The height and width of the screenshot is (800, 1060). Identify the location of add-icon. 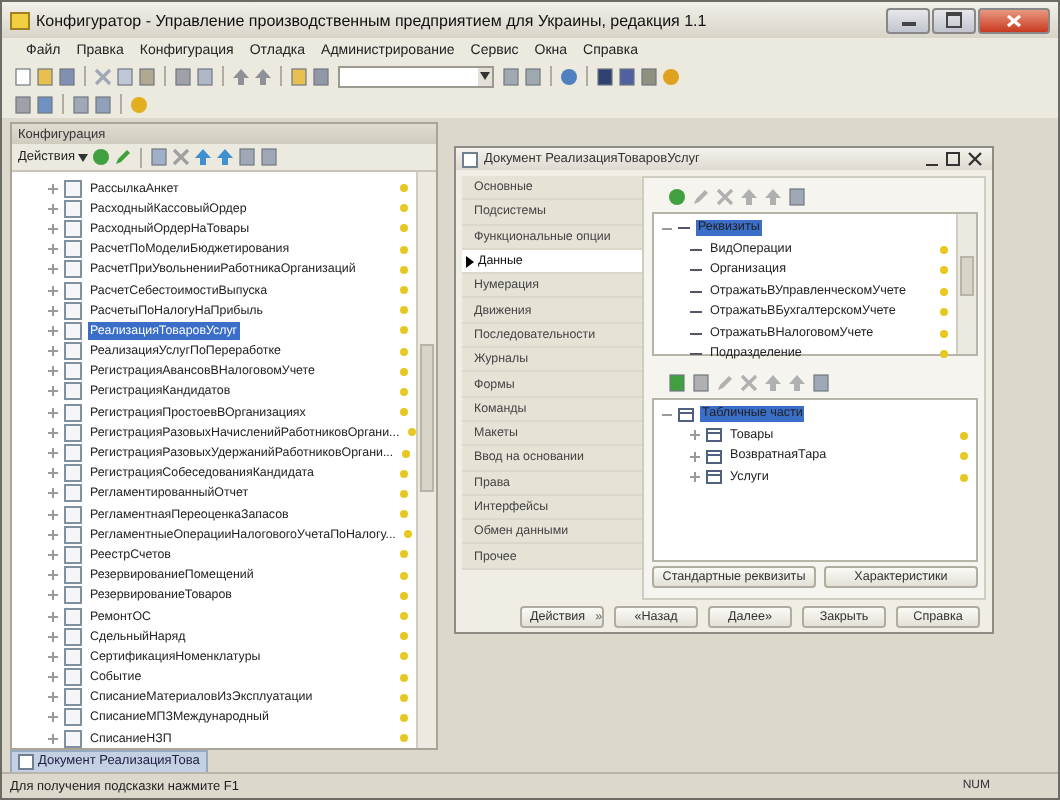
(677, 197).